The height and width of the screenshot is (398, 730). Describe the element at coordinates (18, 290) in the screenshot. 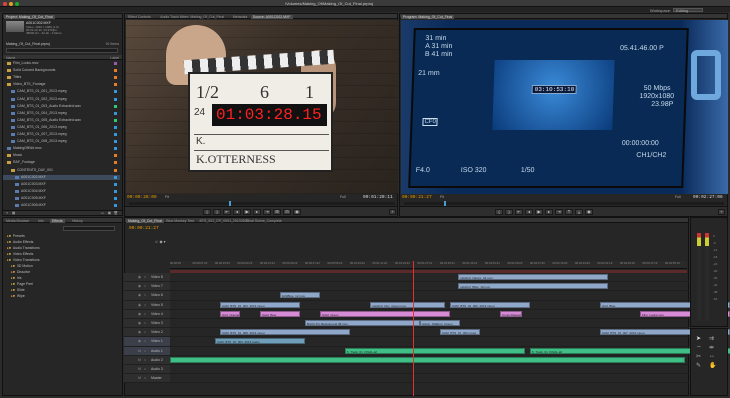

I see `effects-item: ▸■ Slide` at that location.